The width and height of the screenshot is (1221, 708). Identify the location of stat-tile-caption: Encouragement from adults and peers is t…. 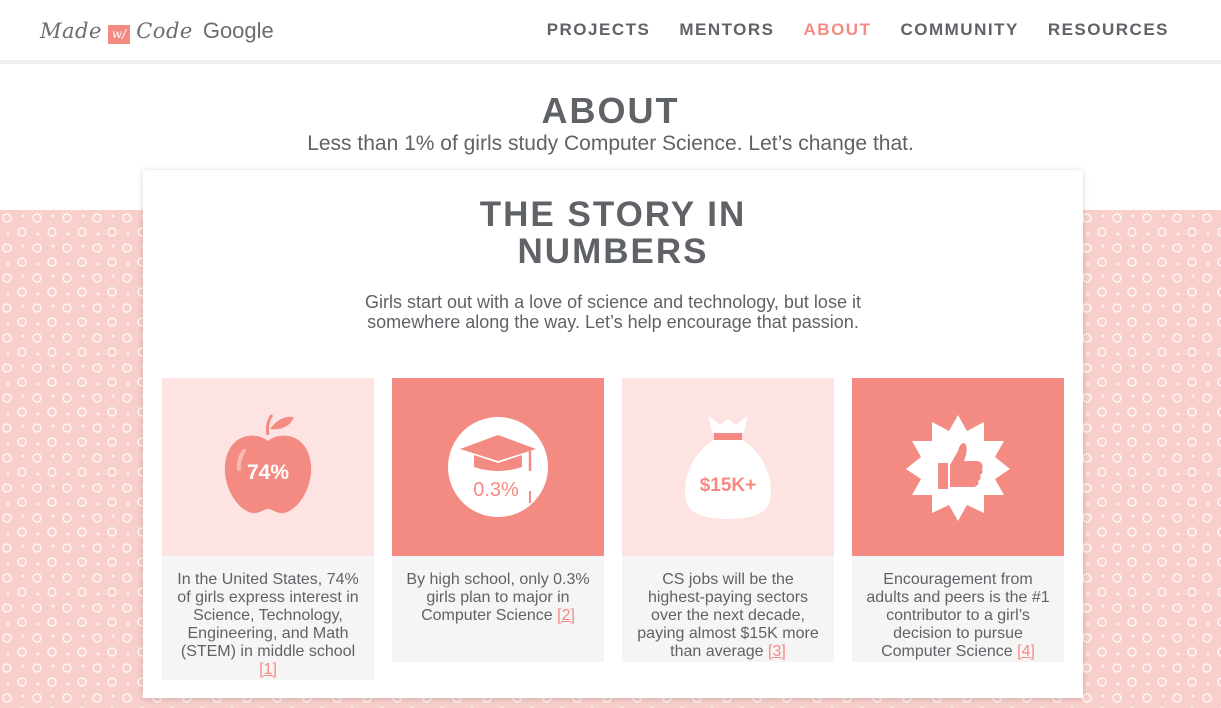
(958, 609).